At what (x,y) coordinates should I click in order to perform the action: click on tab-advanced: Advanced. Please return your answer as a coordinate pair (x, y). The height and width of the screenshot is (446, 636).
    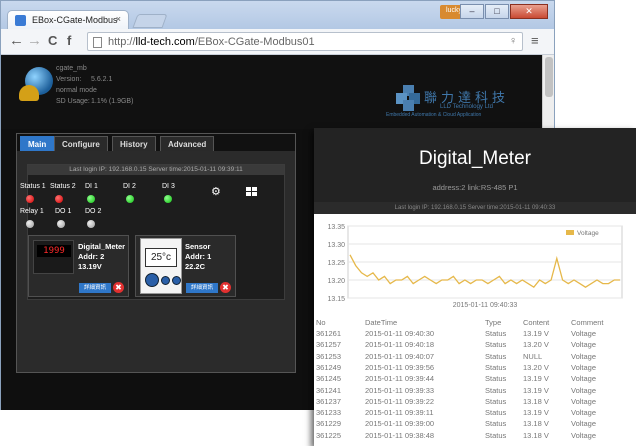
    Looking at the image, I should click on (187, 143).